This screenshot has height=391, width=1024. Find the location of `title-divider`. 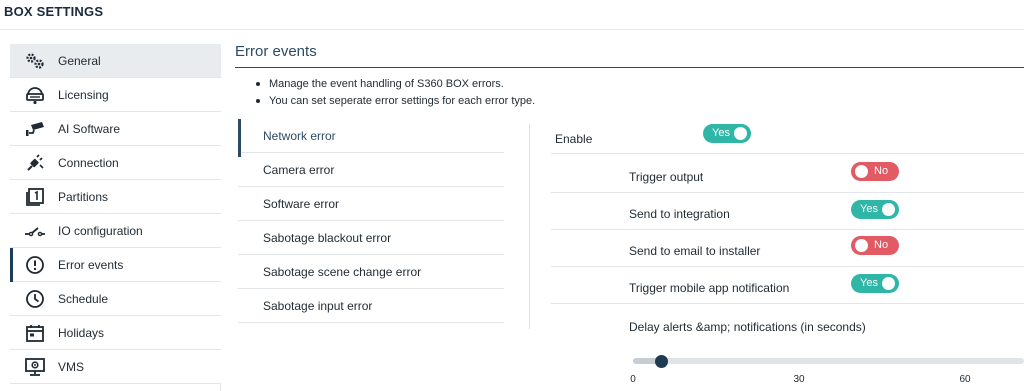

title-divider is located at coordinates (629, 67).